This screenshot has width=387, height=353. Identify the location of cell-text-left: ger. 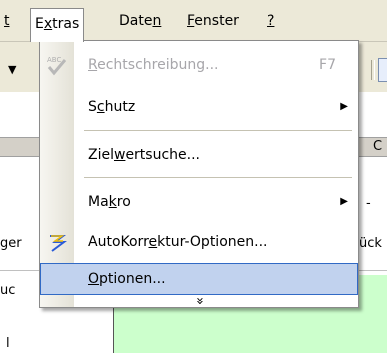
(11, 243).